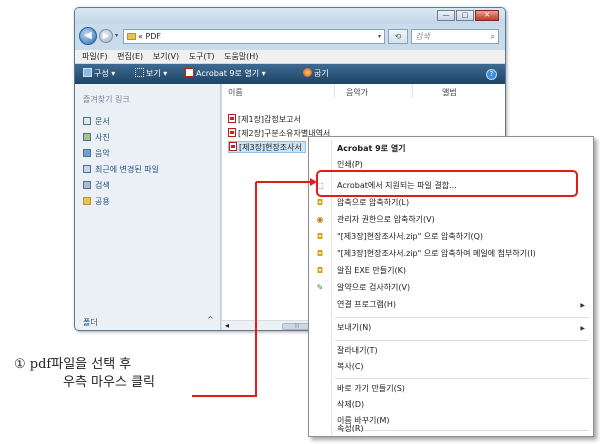  Describe the element at coordinates (350, 405) in the screenshot. I see `menu-item-delete: 삭제(D)` at that location.